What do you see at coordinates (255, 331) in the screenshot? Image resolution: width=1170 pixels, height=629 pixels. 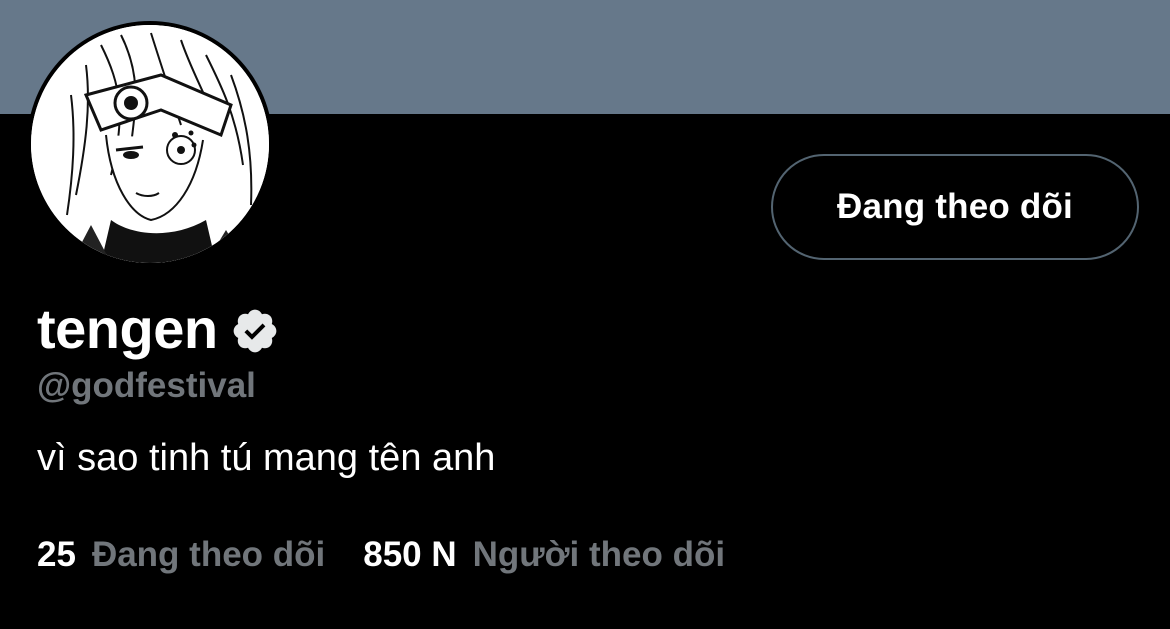 I see `verified-badge-icon` at bounding box center [255, 331].